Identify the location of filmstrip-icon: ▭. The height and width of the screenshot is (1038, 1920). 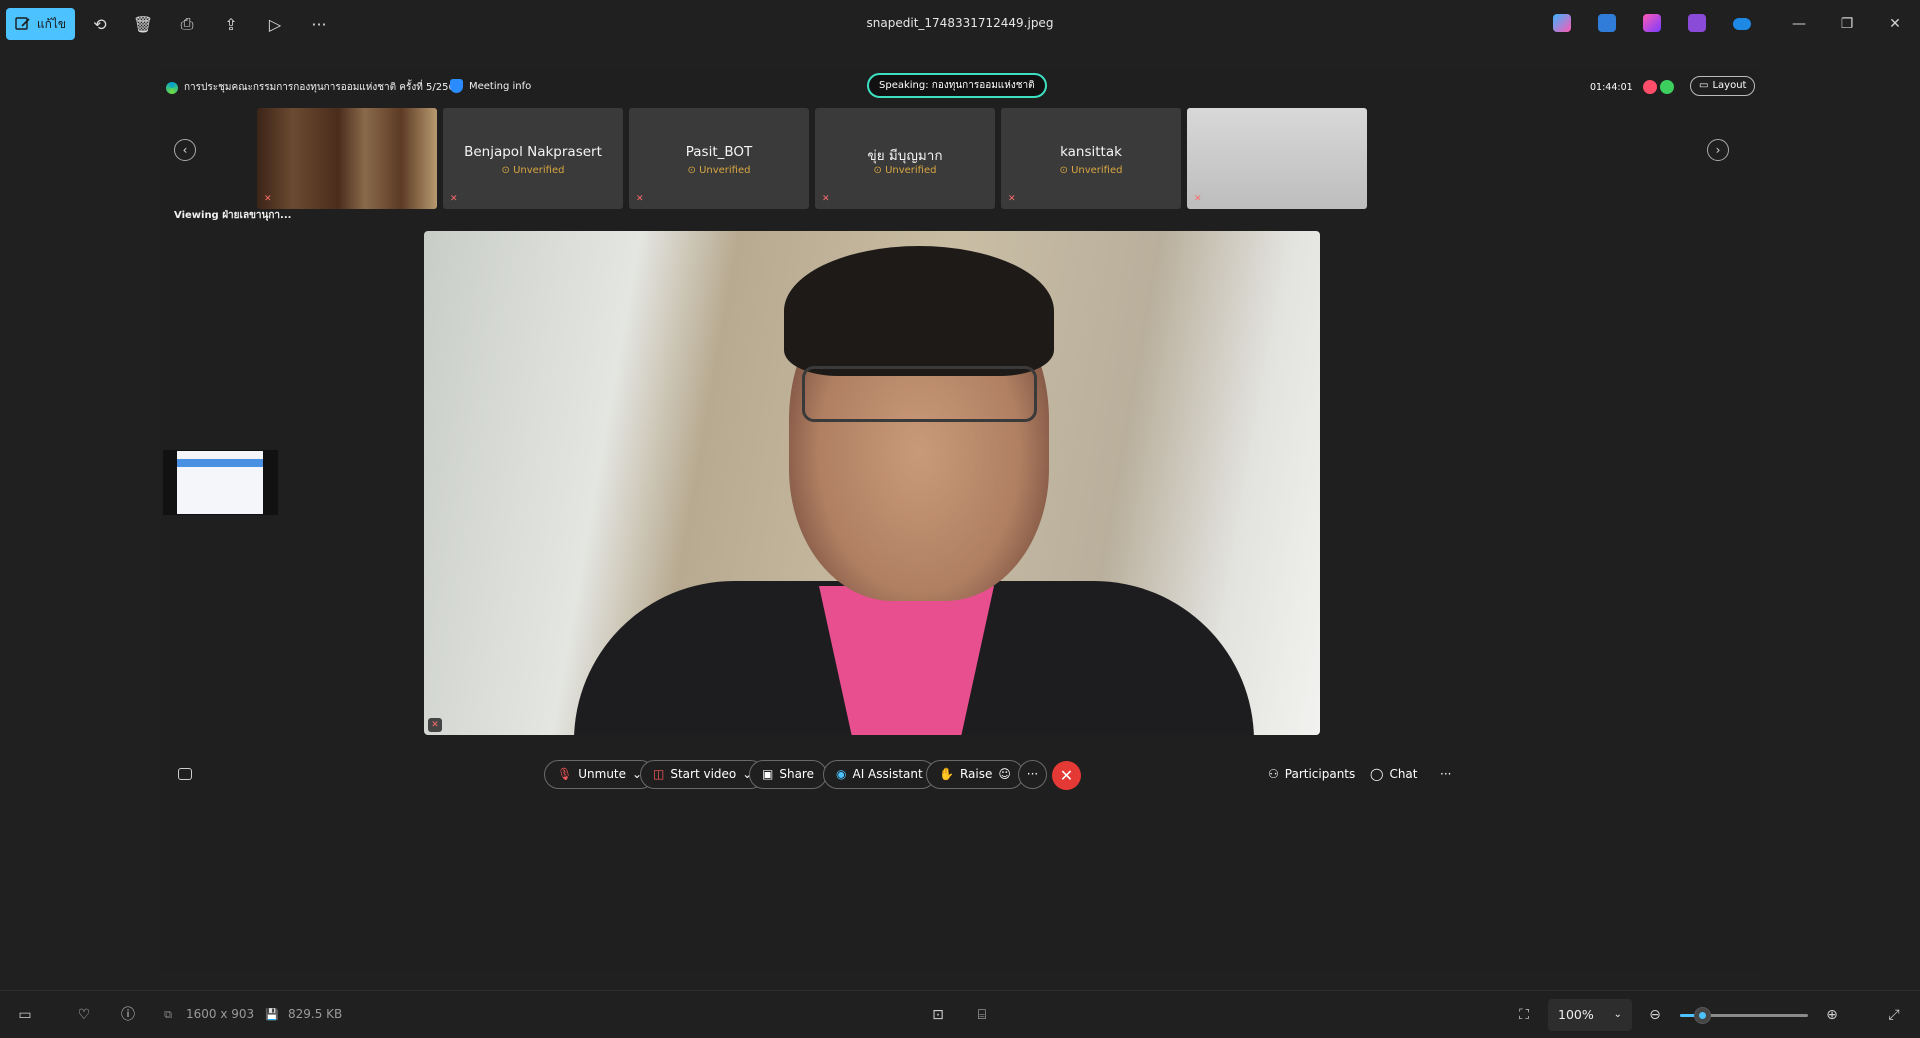
(25, 1015).